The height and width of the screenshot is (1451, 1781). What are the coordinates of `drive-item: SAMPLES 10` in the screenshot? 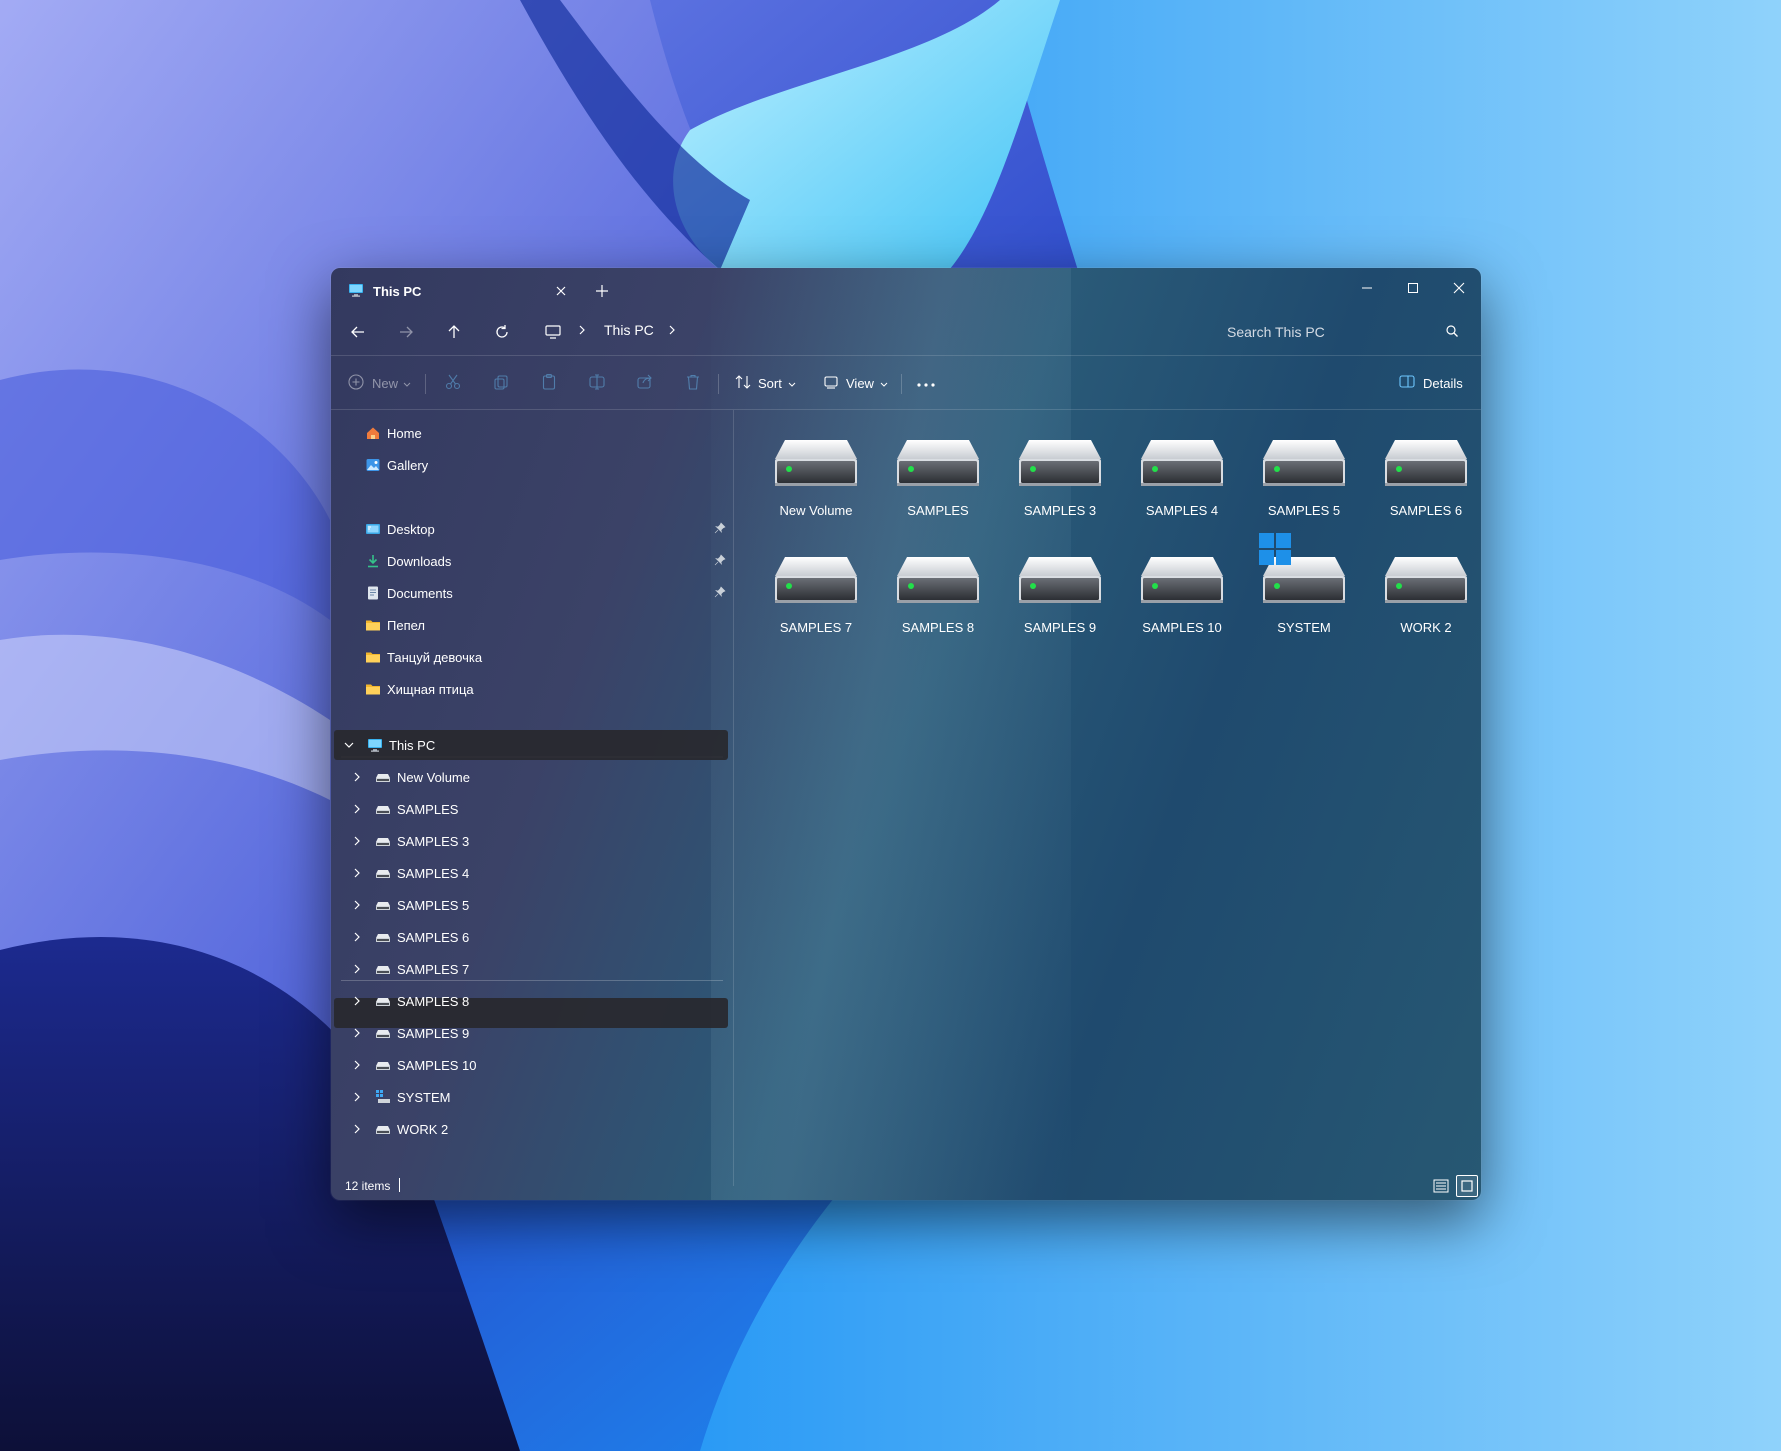 It's located at (1182, 606).